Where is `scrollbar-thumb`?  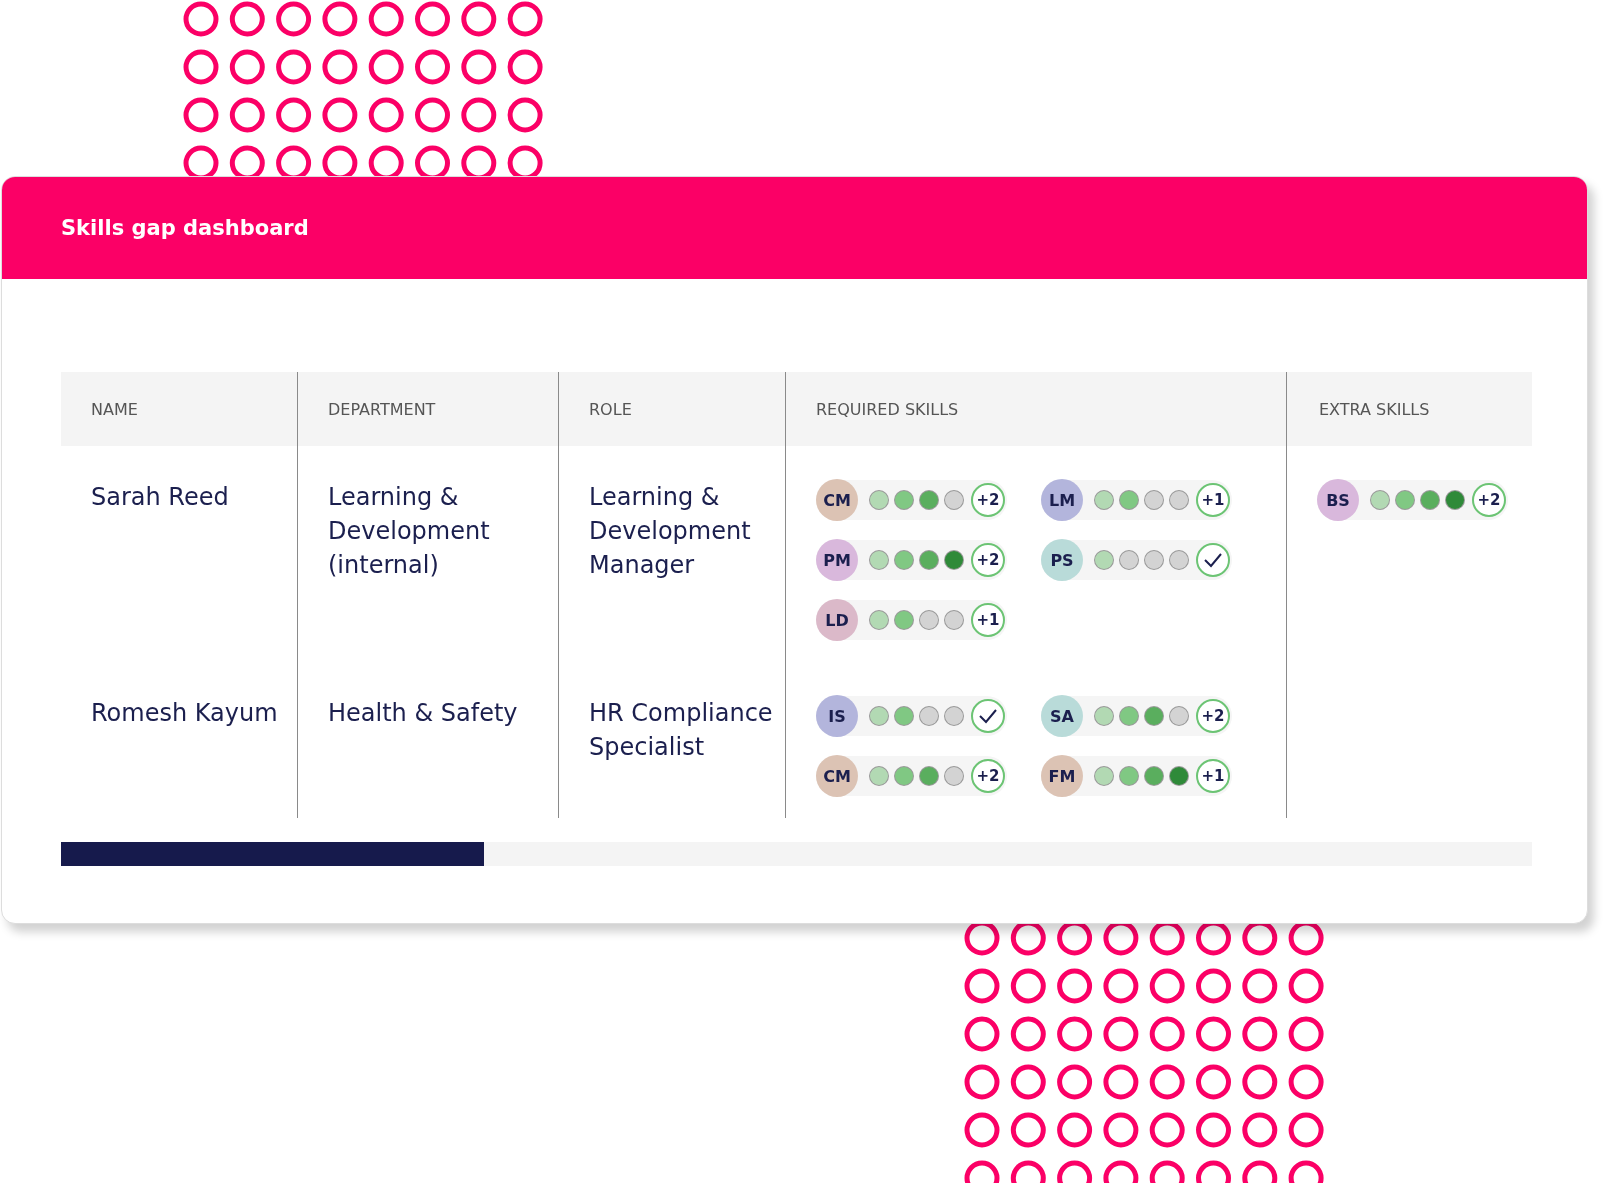
scrollbar-thumb is located at coordinates (272, 854).